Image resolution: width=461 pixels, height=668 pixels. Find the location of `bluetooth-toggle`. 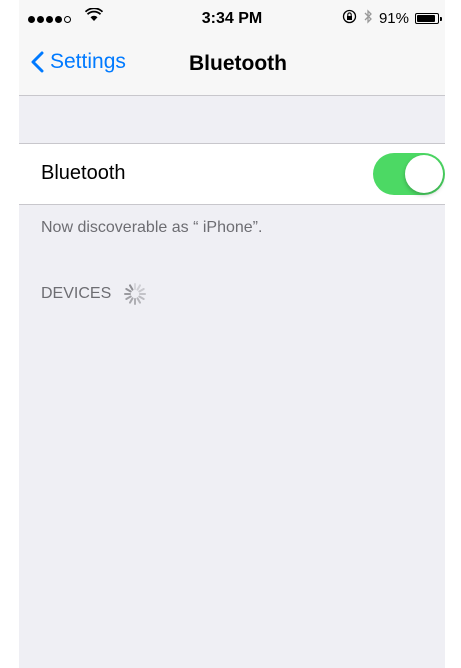

bluetooth-toggle is located at coordinates (409, 174).